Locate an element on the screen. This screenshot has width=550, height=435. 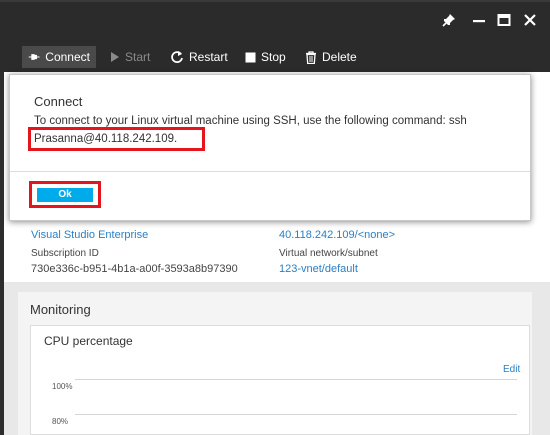
play-icon is located at coordinates (115, 57).